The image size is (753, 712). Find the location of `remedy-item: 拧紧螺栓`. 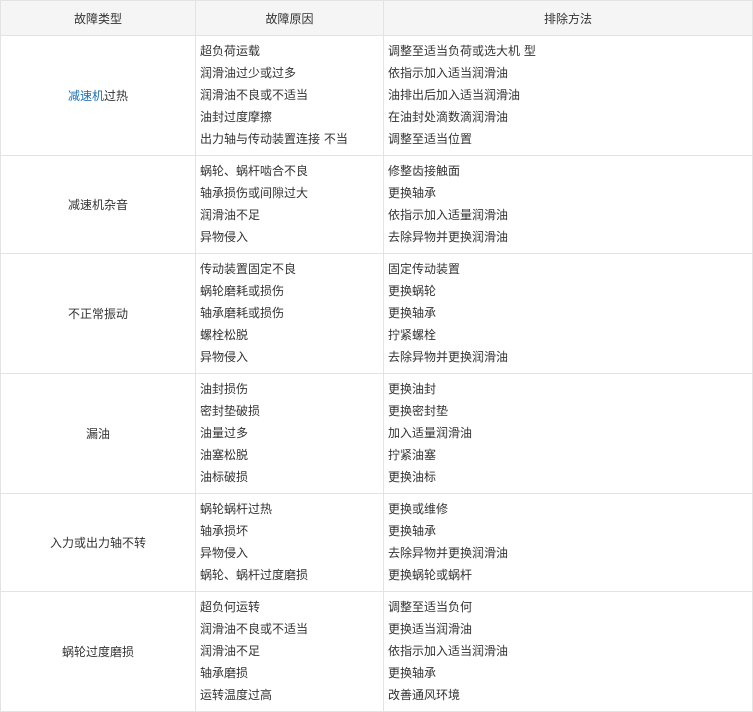

remedy-item: 拧紧螺栓 is located at coordinates (412, 335).